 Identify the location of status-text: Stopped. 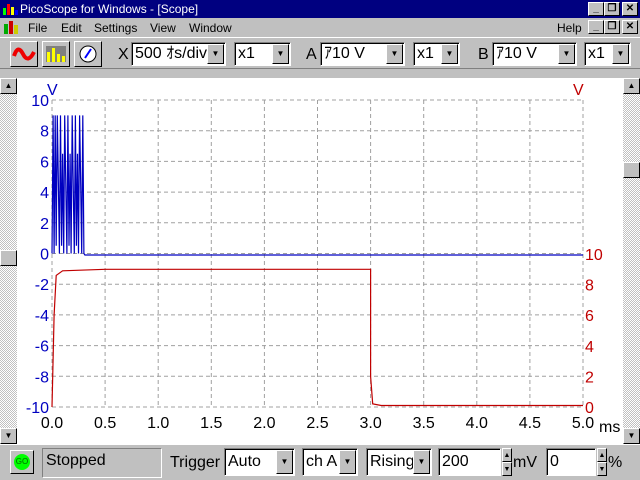
(76, 460).